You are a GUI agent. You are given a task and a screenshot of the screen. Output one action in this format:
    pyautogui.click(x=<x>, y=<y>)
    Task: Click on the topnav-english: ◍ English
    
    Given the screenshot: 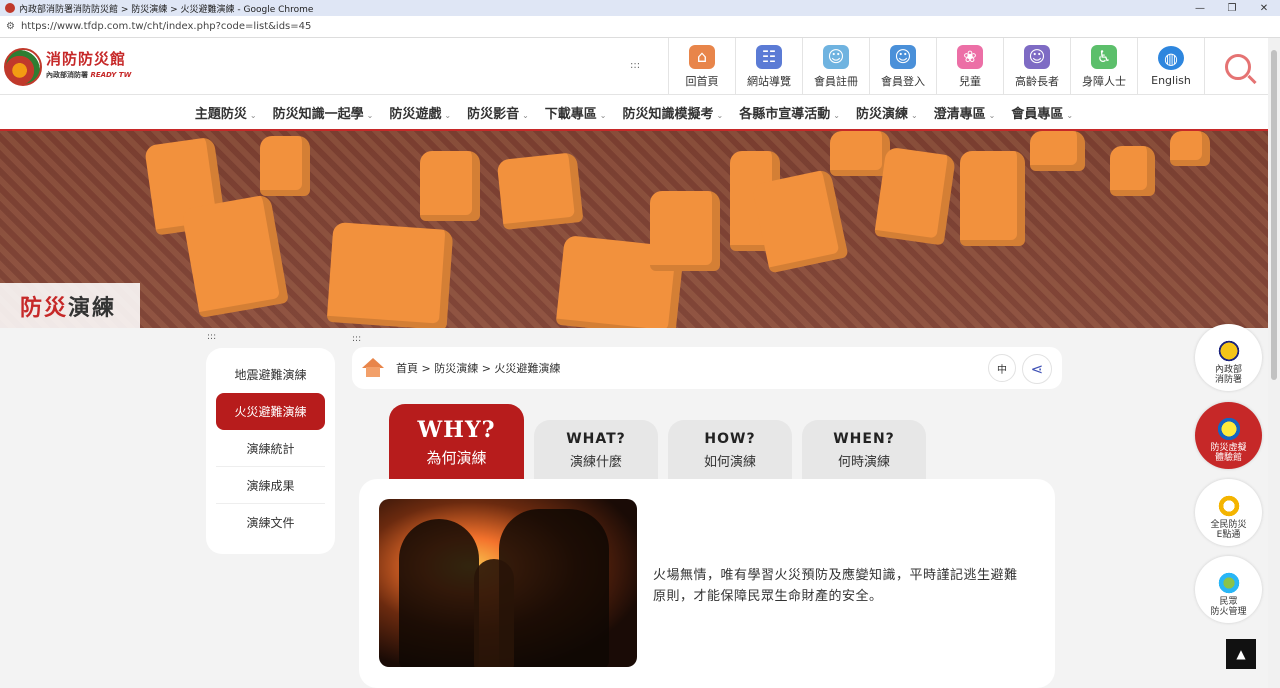 What is the action you would take?
    pyautogui.click(x=1170, y=66)
    